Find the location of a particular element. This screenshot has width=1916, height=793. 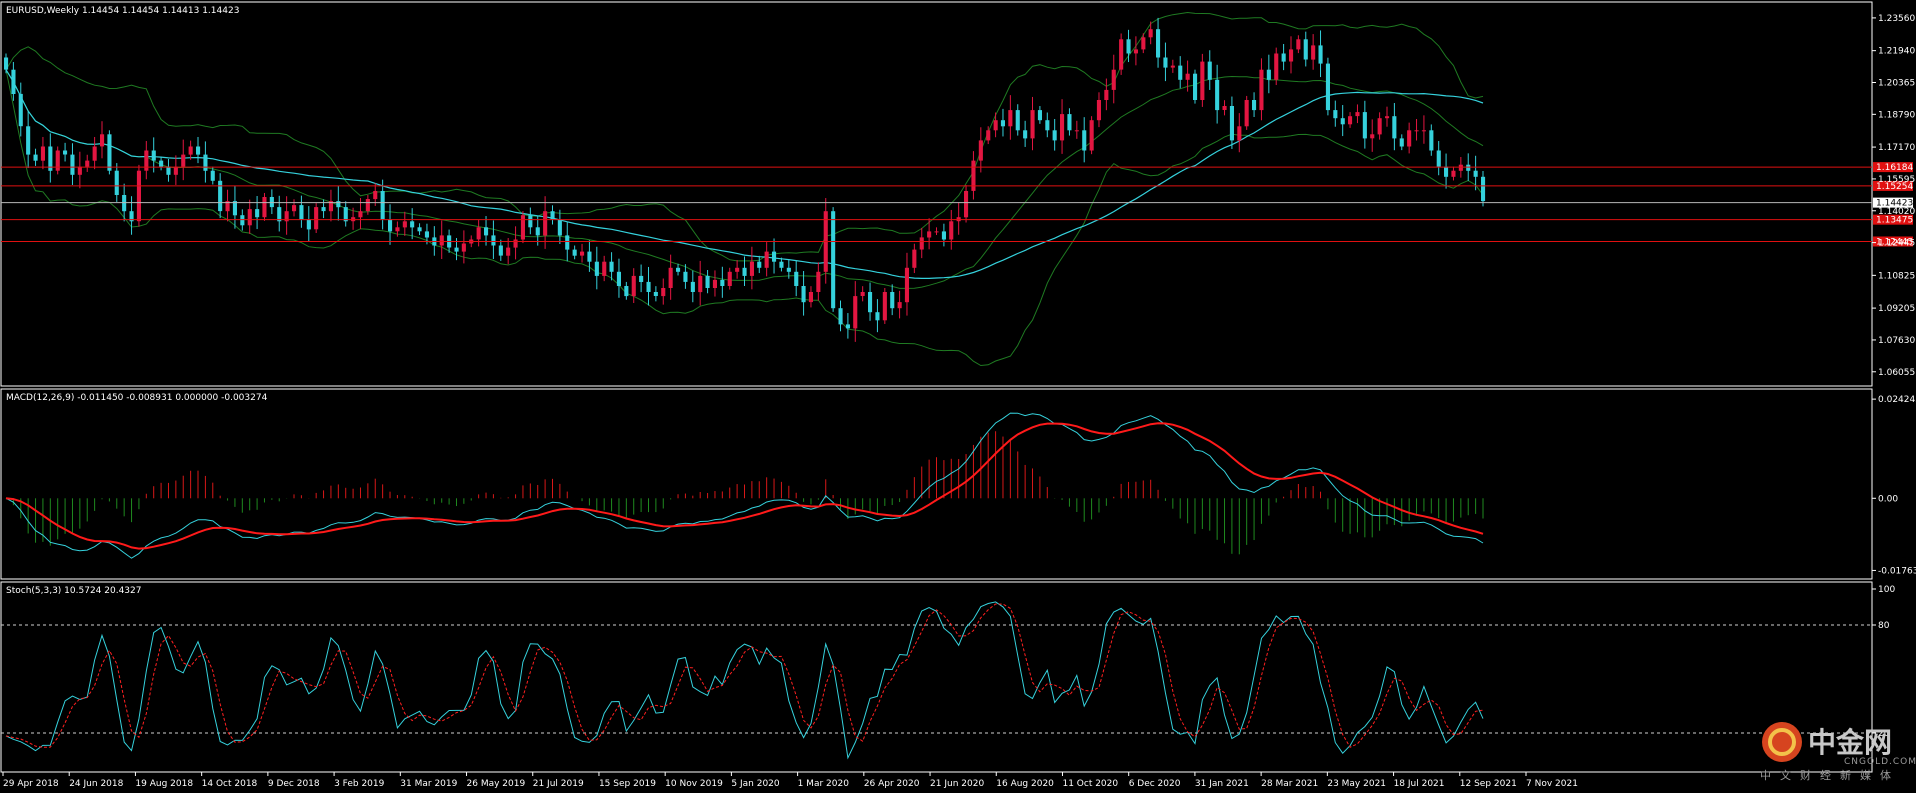

date-tick-label: 1 Mar 2020 is located at coordinates (824, 784).